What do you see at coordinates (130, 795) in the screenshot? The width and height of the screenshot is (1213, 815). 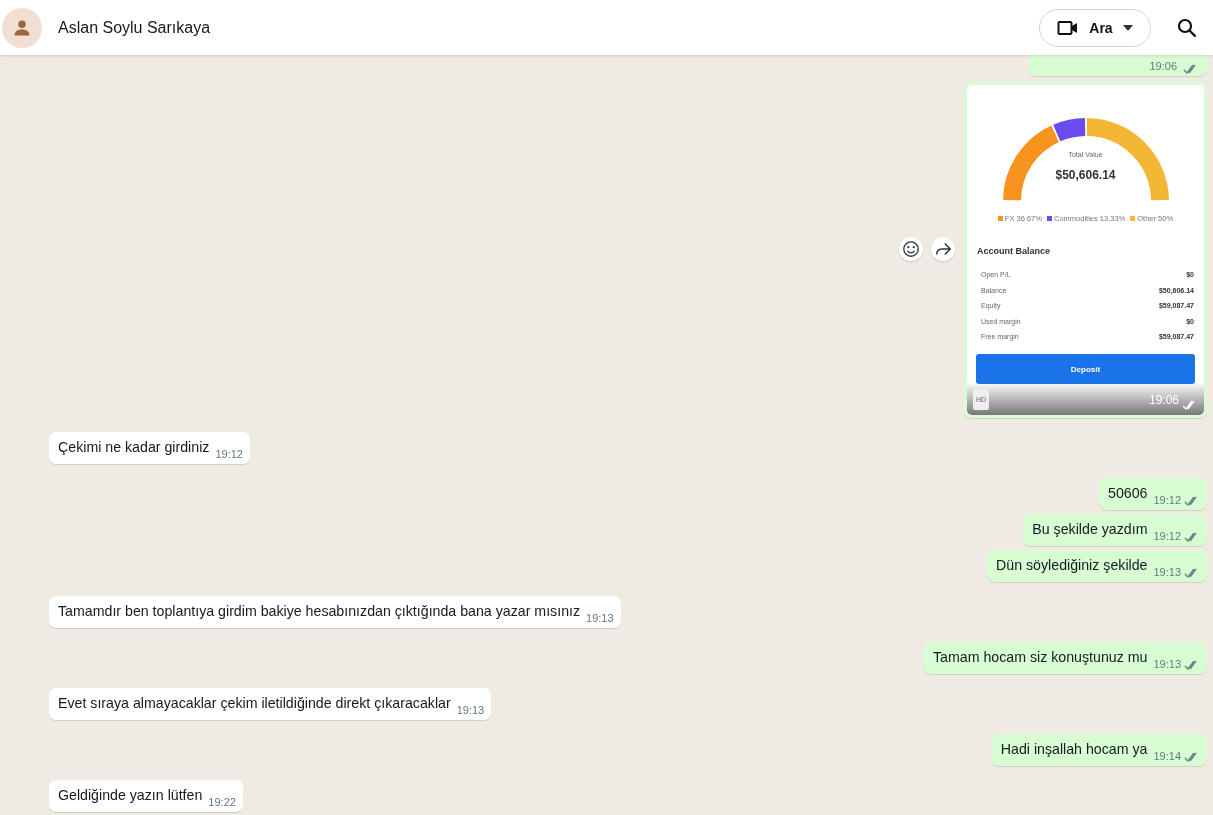 I see `message-text: Geldiğinde yazın lütfen` at bounding box center [130, 795].